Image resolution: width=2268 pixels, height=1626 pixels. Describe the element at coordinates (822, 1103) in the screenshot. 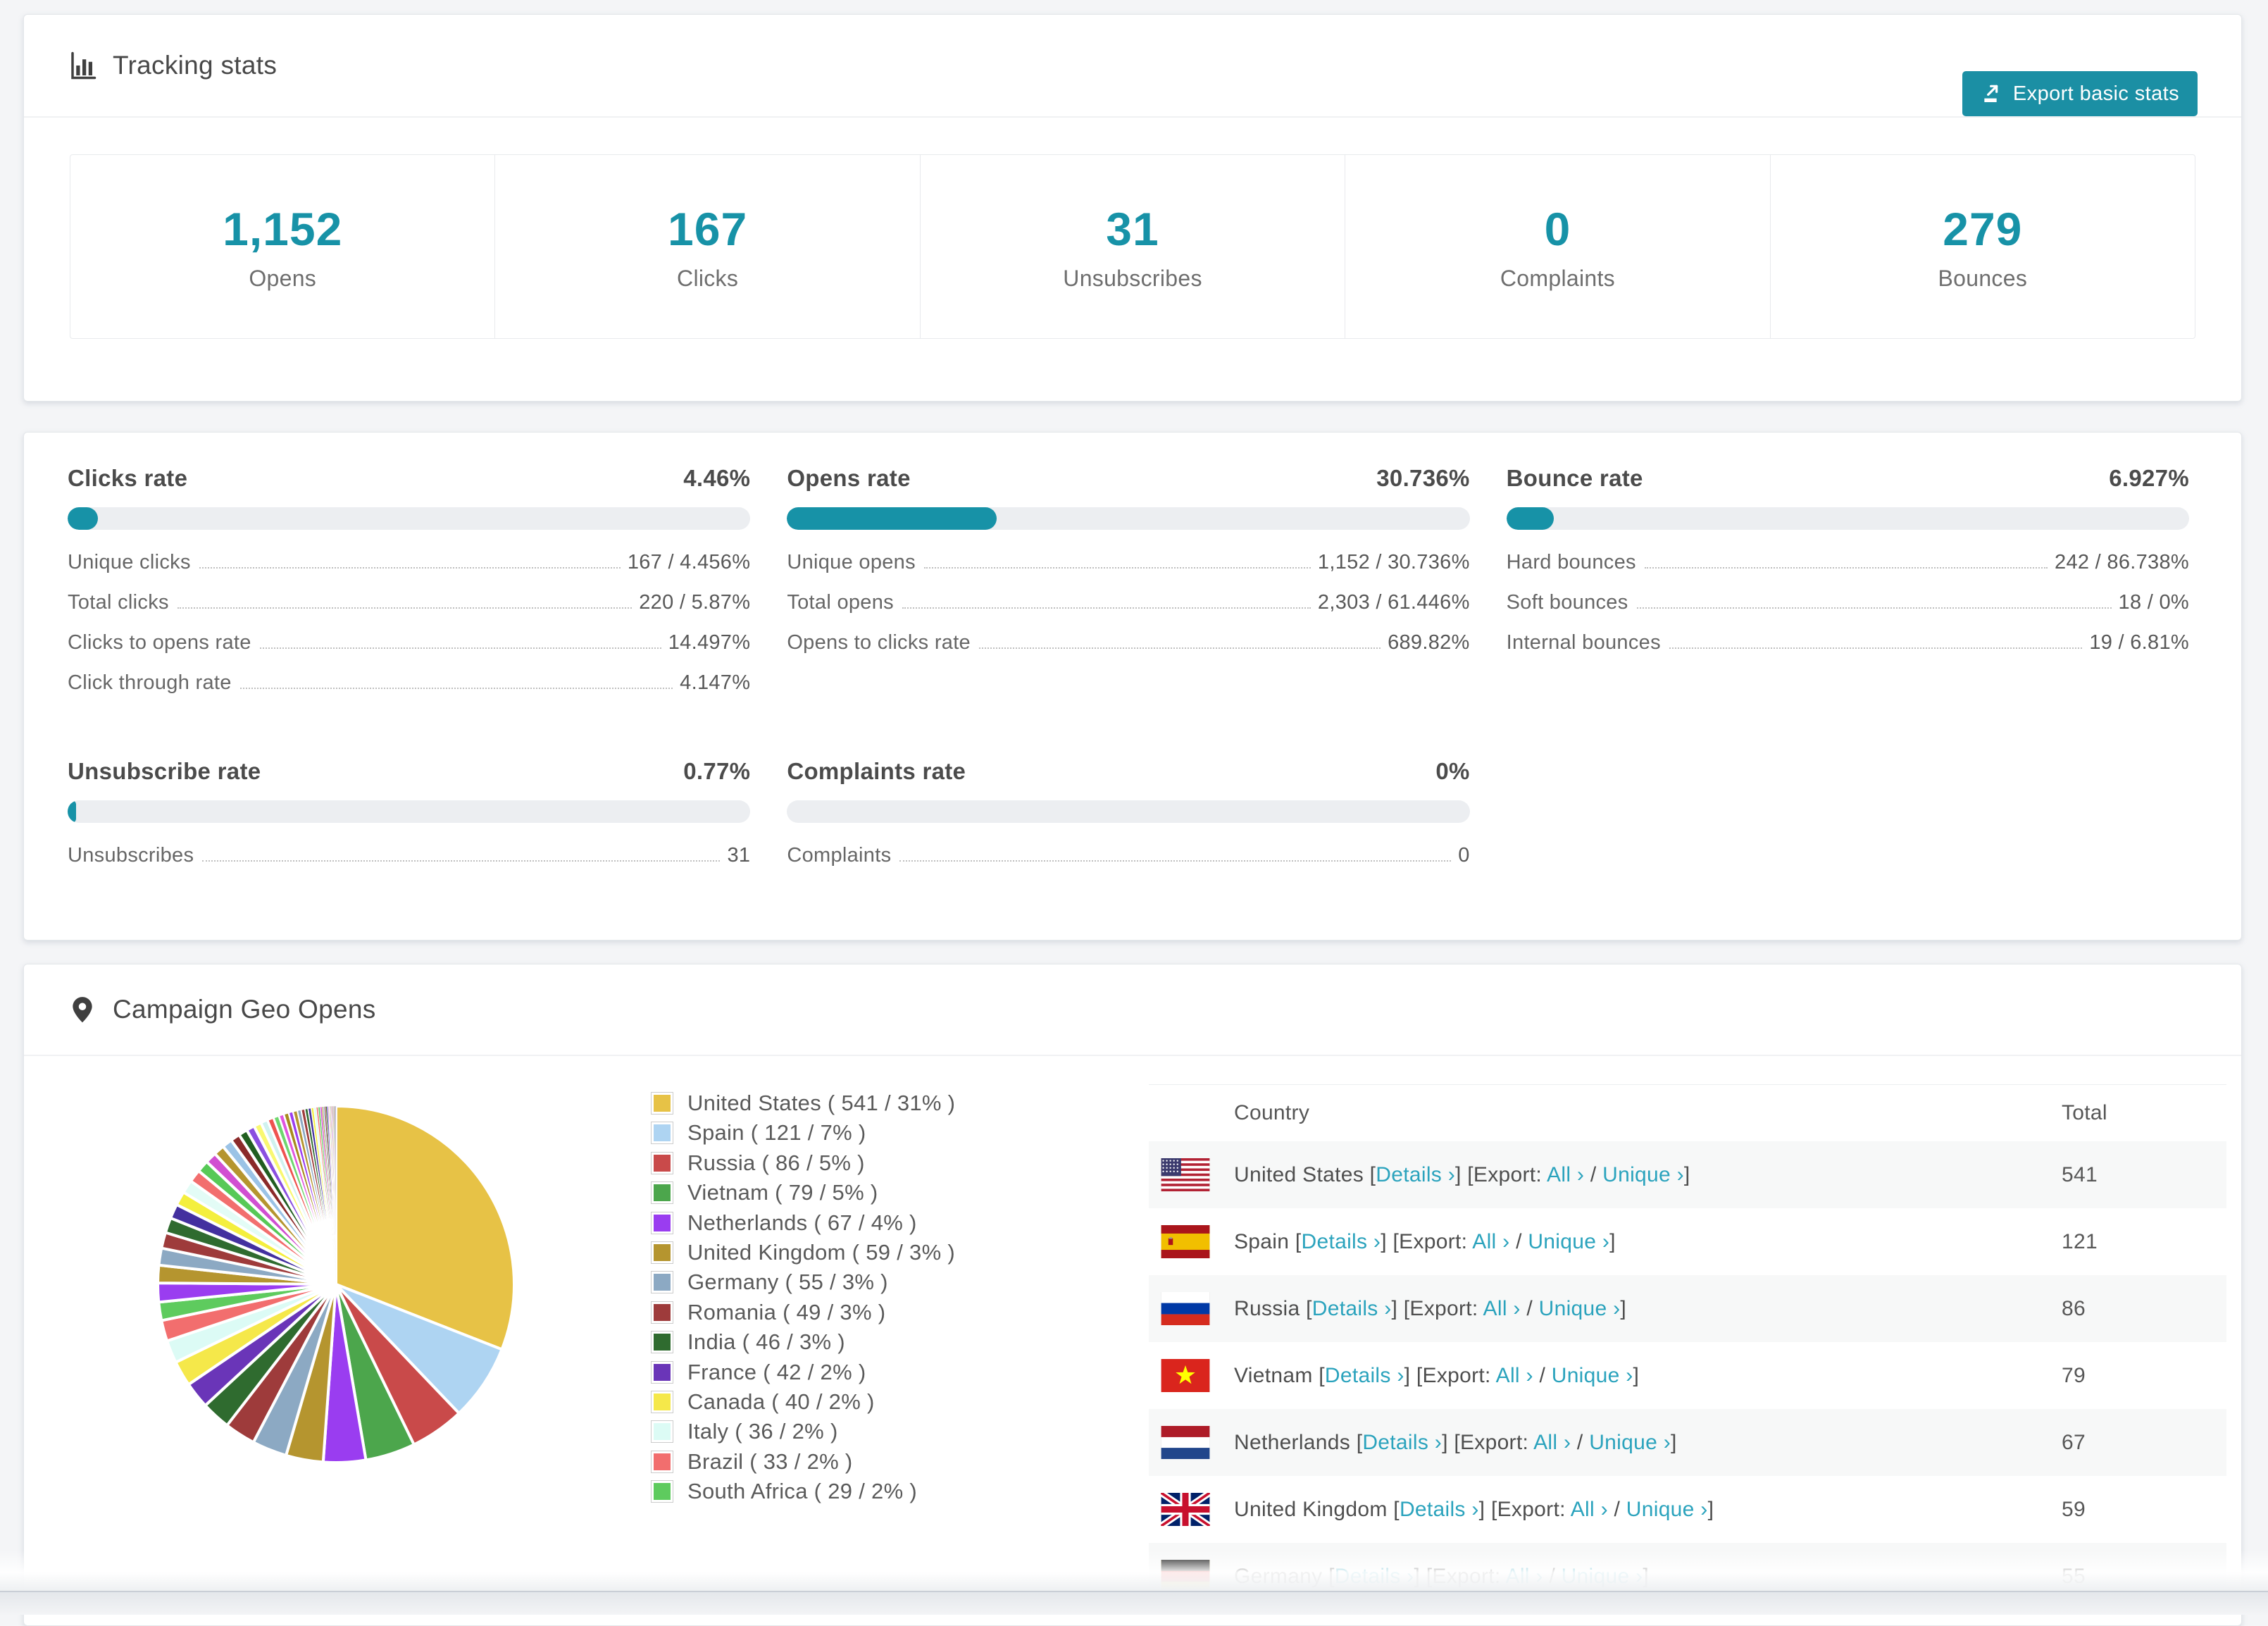

I see `legend-label: United States ( 541 / 31% )` at that location.